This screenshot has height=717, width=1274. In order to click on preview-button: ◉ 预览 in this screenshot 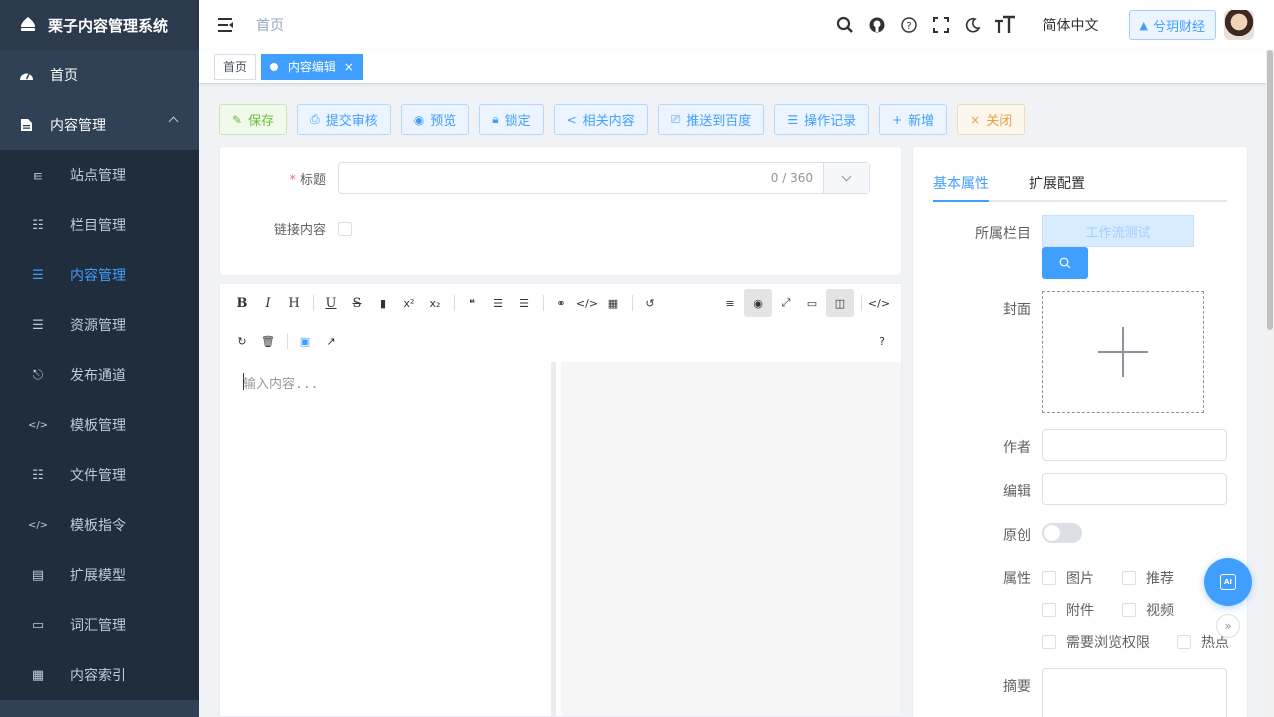, I will do `click(435, 119)`.